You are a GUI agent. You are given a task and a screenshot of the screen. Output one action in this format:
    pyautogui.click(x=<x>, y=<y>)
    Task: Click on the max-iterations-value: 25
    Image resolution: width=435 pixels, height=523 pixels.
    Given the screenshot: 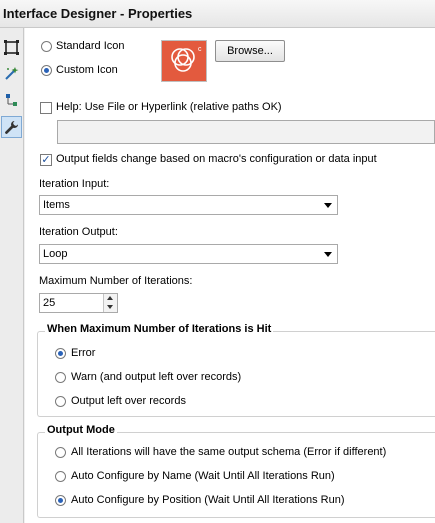 What is the action you would take?
    pyautogui.click(x=49, y=303)
    